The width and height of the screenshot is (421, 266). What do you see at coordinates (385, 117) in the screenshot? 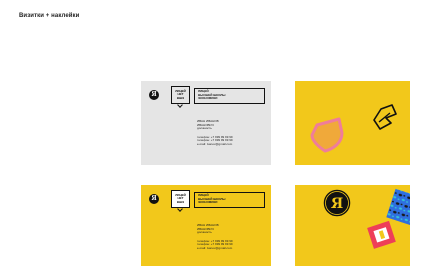
I see `arrow-sticker-icon` at bounding box center [385, 117].